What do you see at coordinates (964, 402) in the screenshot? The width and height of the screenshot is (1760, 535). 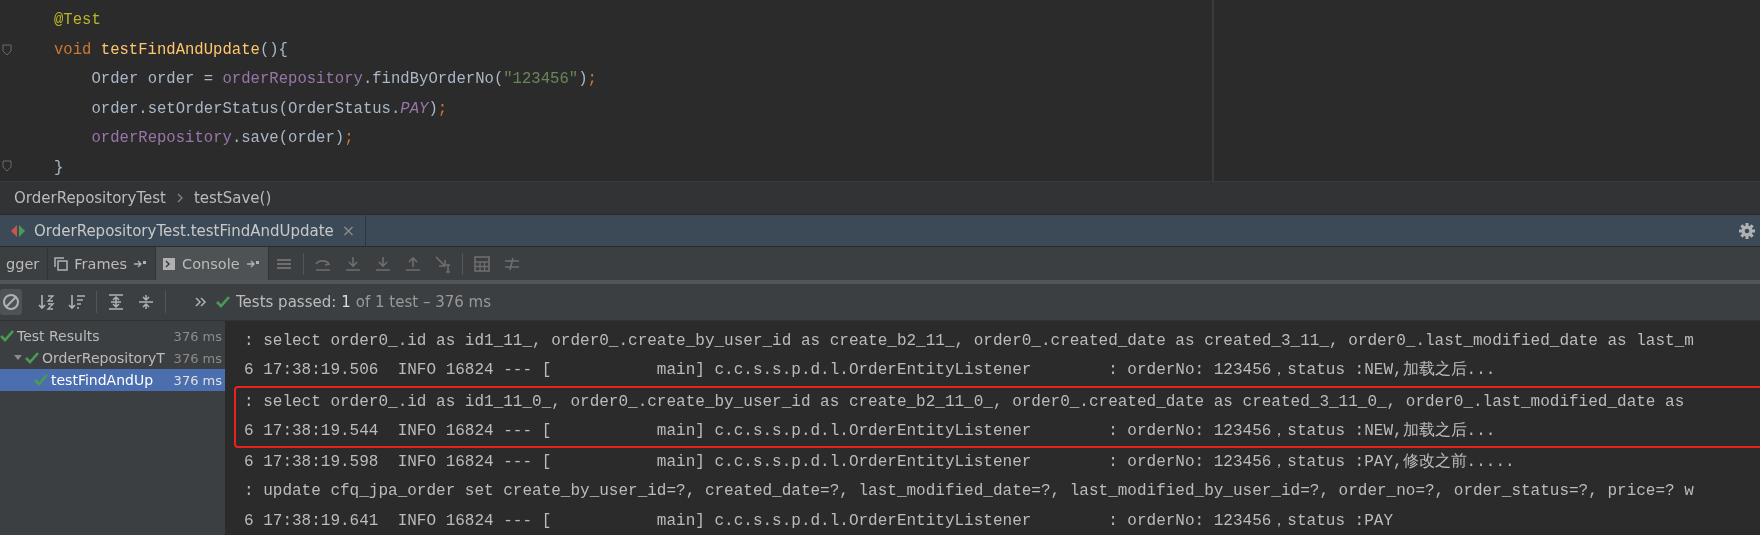 I see `console-line: : select order0_.id as id1_11_0_, order0_.create_by_user_id as create_b2_11_0_, order0_.created_date as created_3_11_0_, order0_.last_modified_date as` at bounding box center [964, 402].